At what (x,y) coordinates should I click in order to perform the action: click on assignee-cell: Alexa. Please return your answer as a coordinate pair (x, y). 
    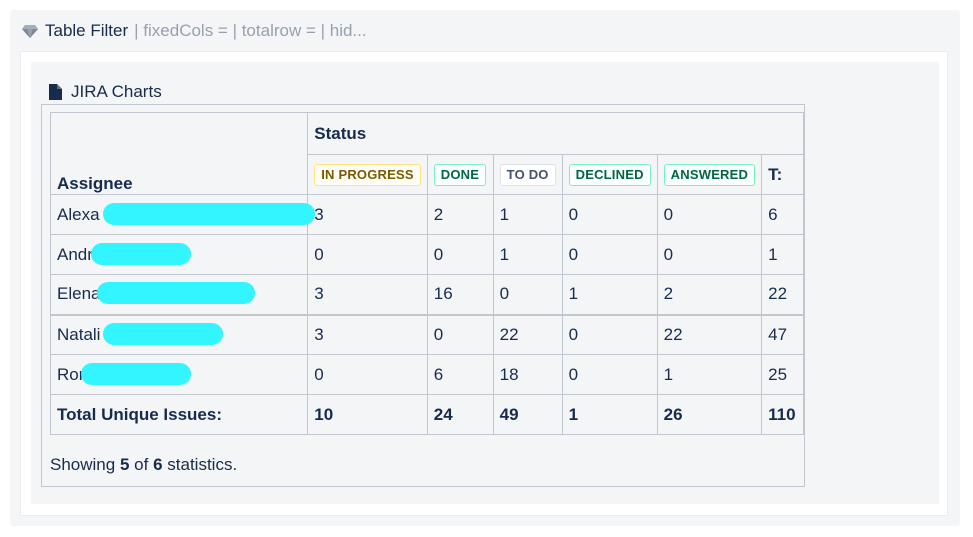
    Looking at the image, I should click on (182, 214).